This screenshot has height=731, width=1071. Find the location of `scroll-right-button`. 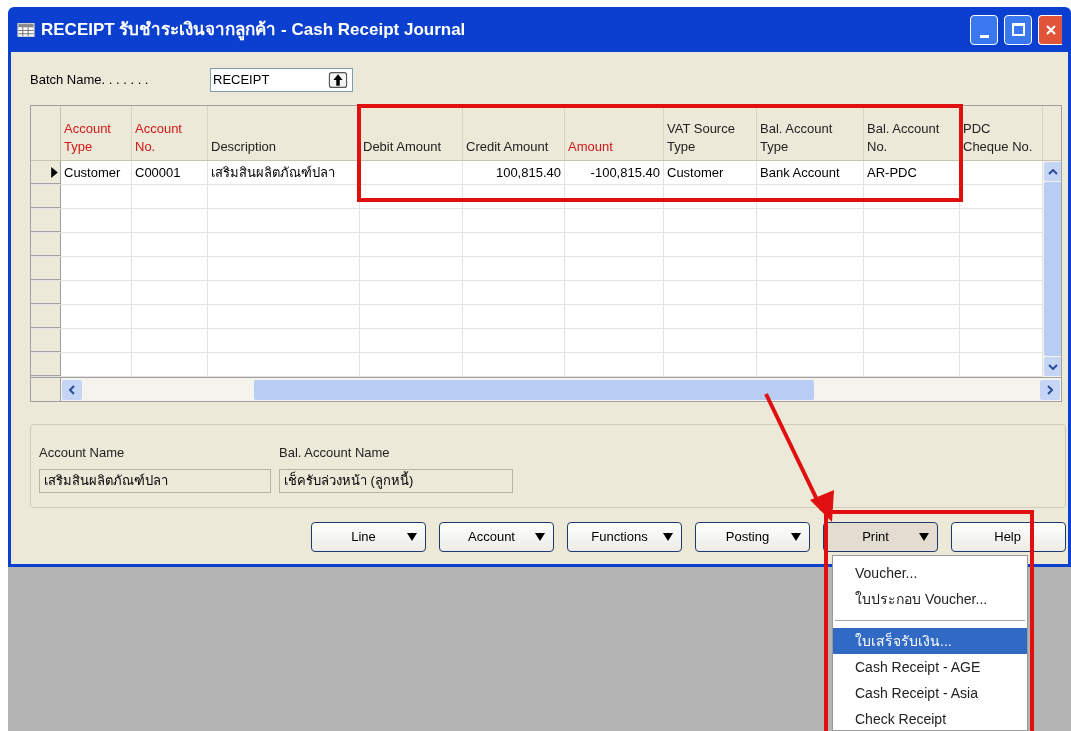

scroll-right-button is located at coordinates (1050, 389).